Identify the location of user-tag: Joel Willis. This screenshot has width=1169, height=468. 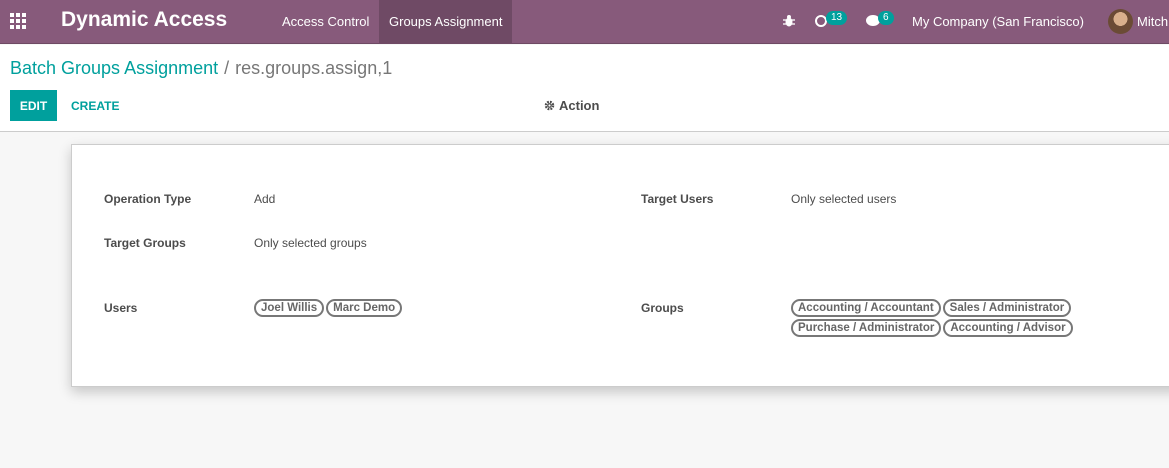
(289, 308).